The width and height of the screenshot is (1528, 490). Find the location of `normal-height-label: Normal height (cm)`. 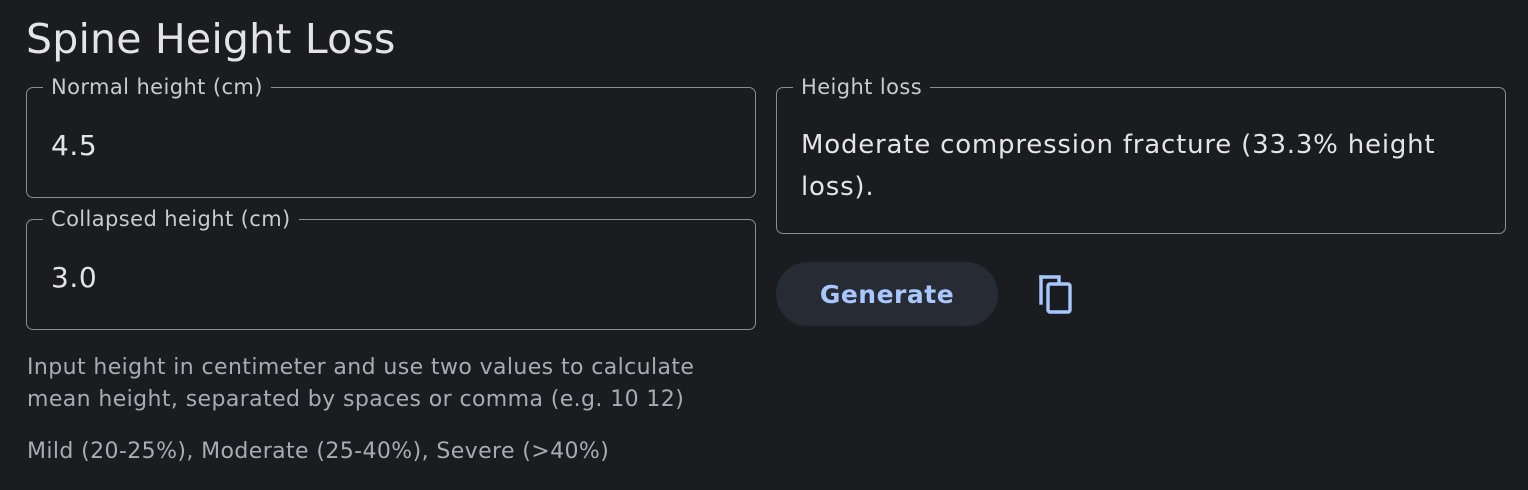

normal-height-label: Normal height (cm) is located at coordinates (157, 87).